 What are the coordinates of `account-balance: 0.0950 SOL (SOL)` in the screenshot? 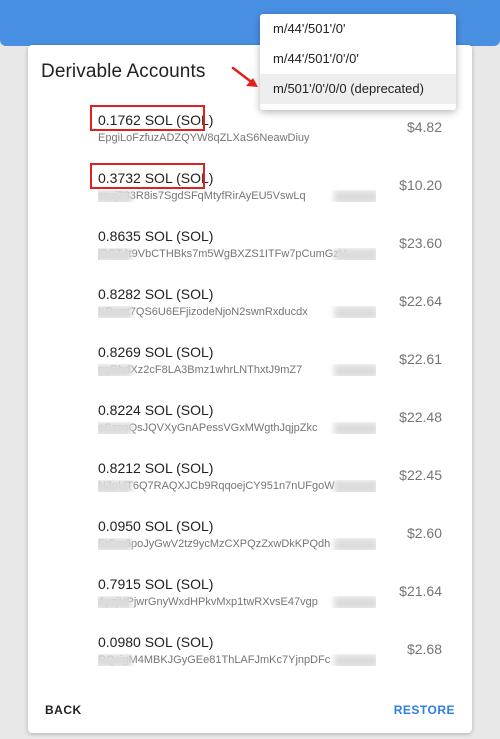 It's located at (156, 526).